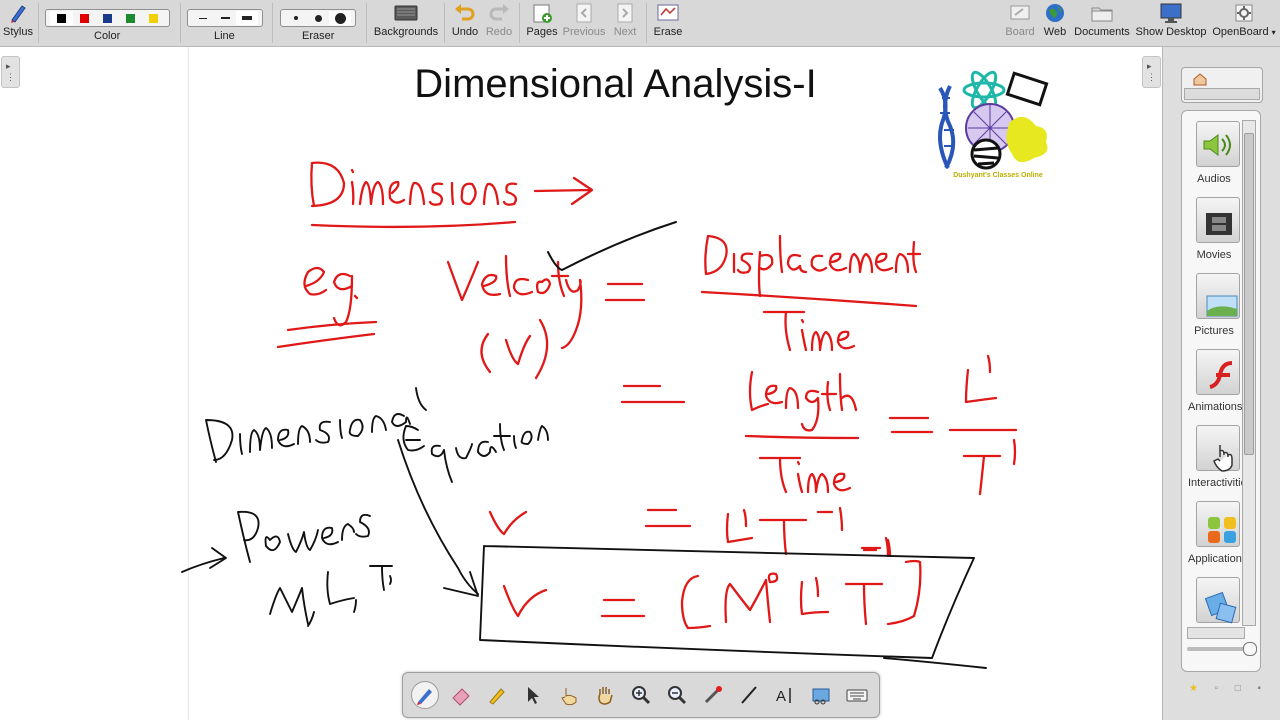 Image resolution: width=1280 pixels, height=720 pixels. Describe the element at coordinates (1259, 689) in the screenshot. I see `trash-icon: ▪` at that location.